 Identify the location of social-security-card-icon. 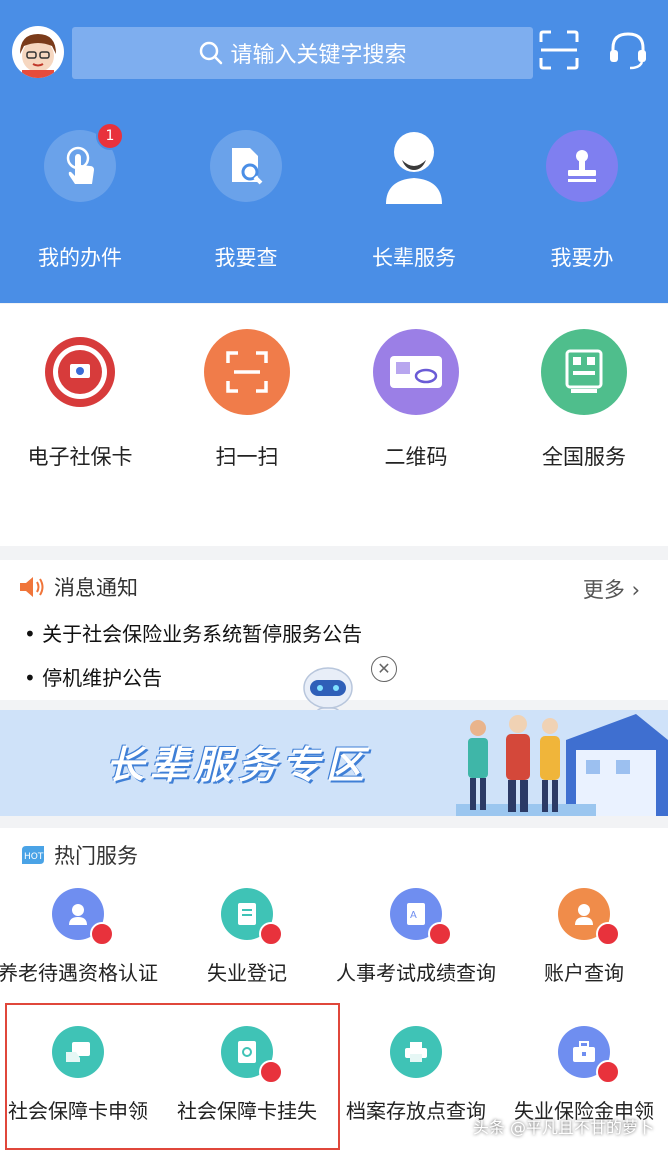
(80, 372).